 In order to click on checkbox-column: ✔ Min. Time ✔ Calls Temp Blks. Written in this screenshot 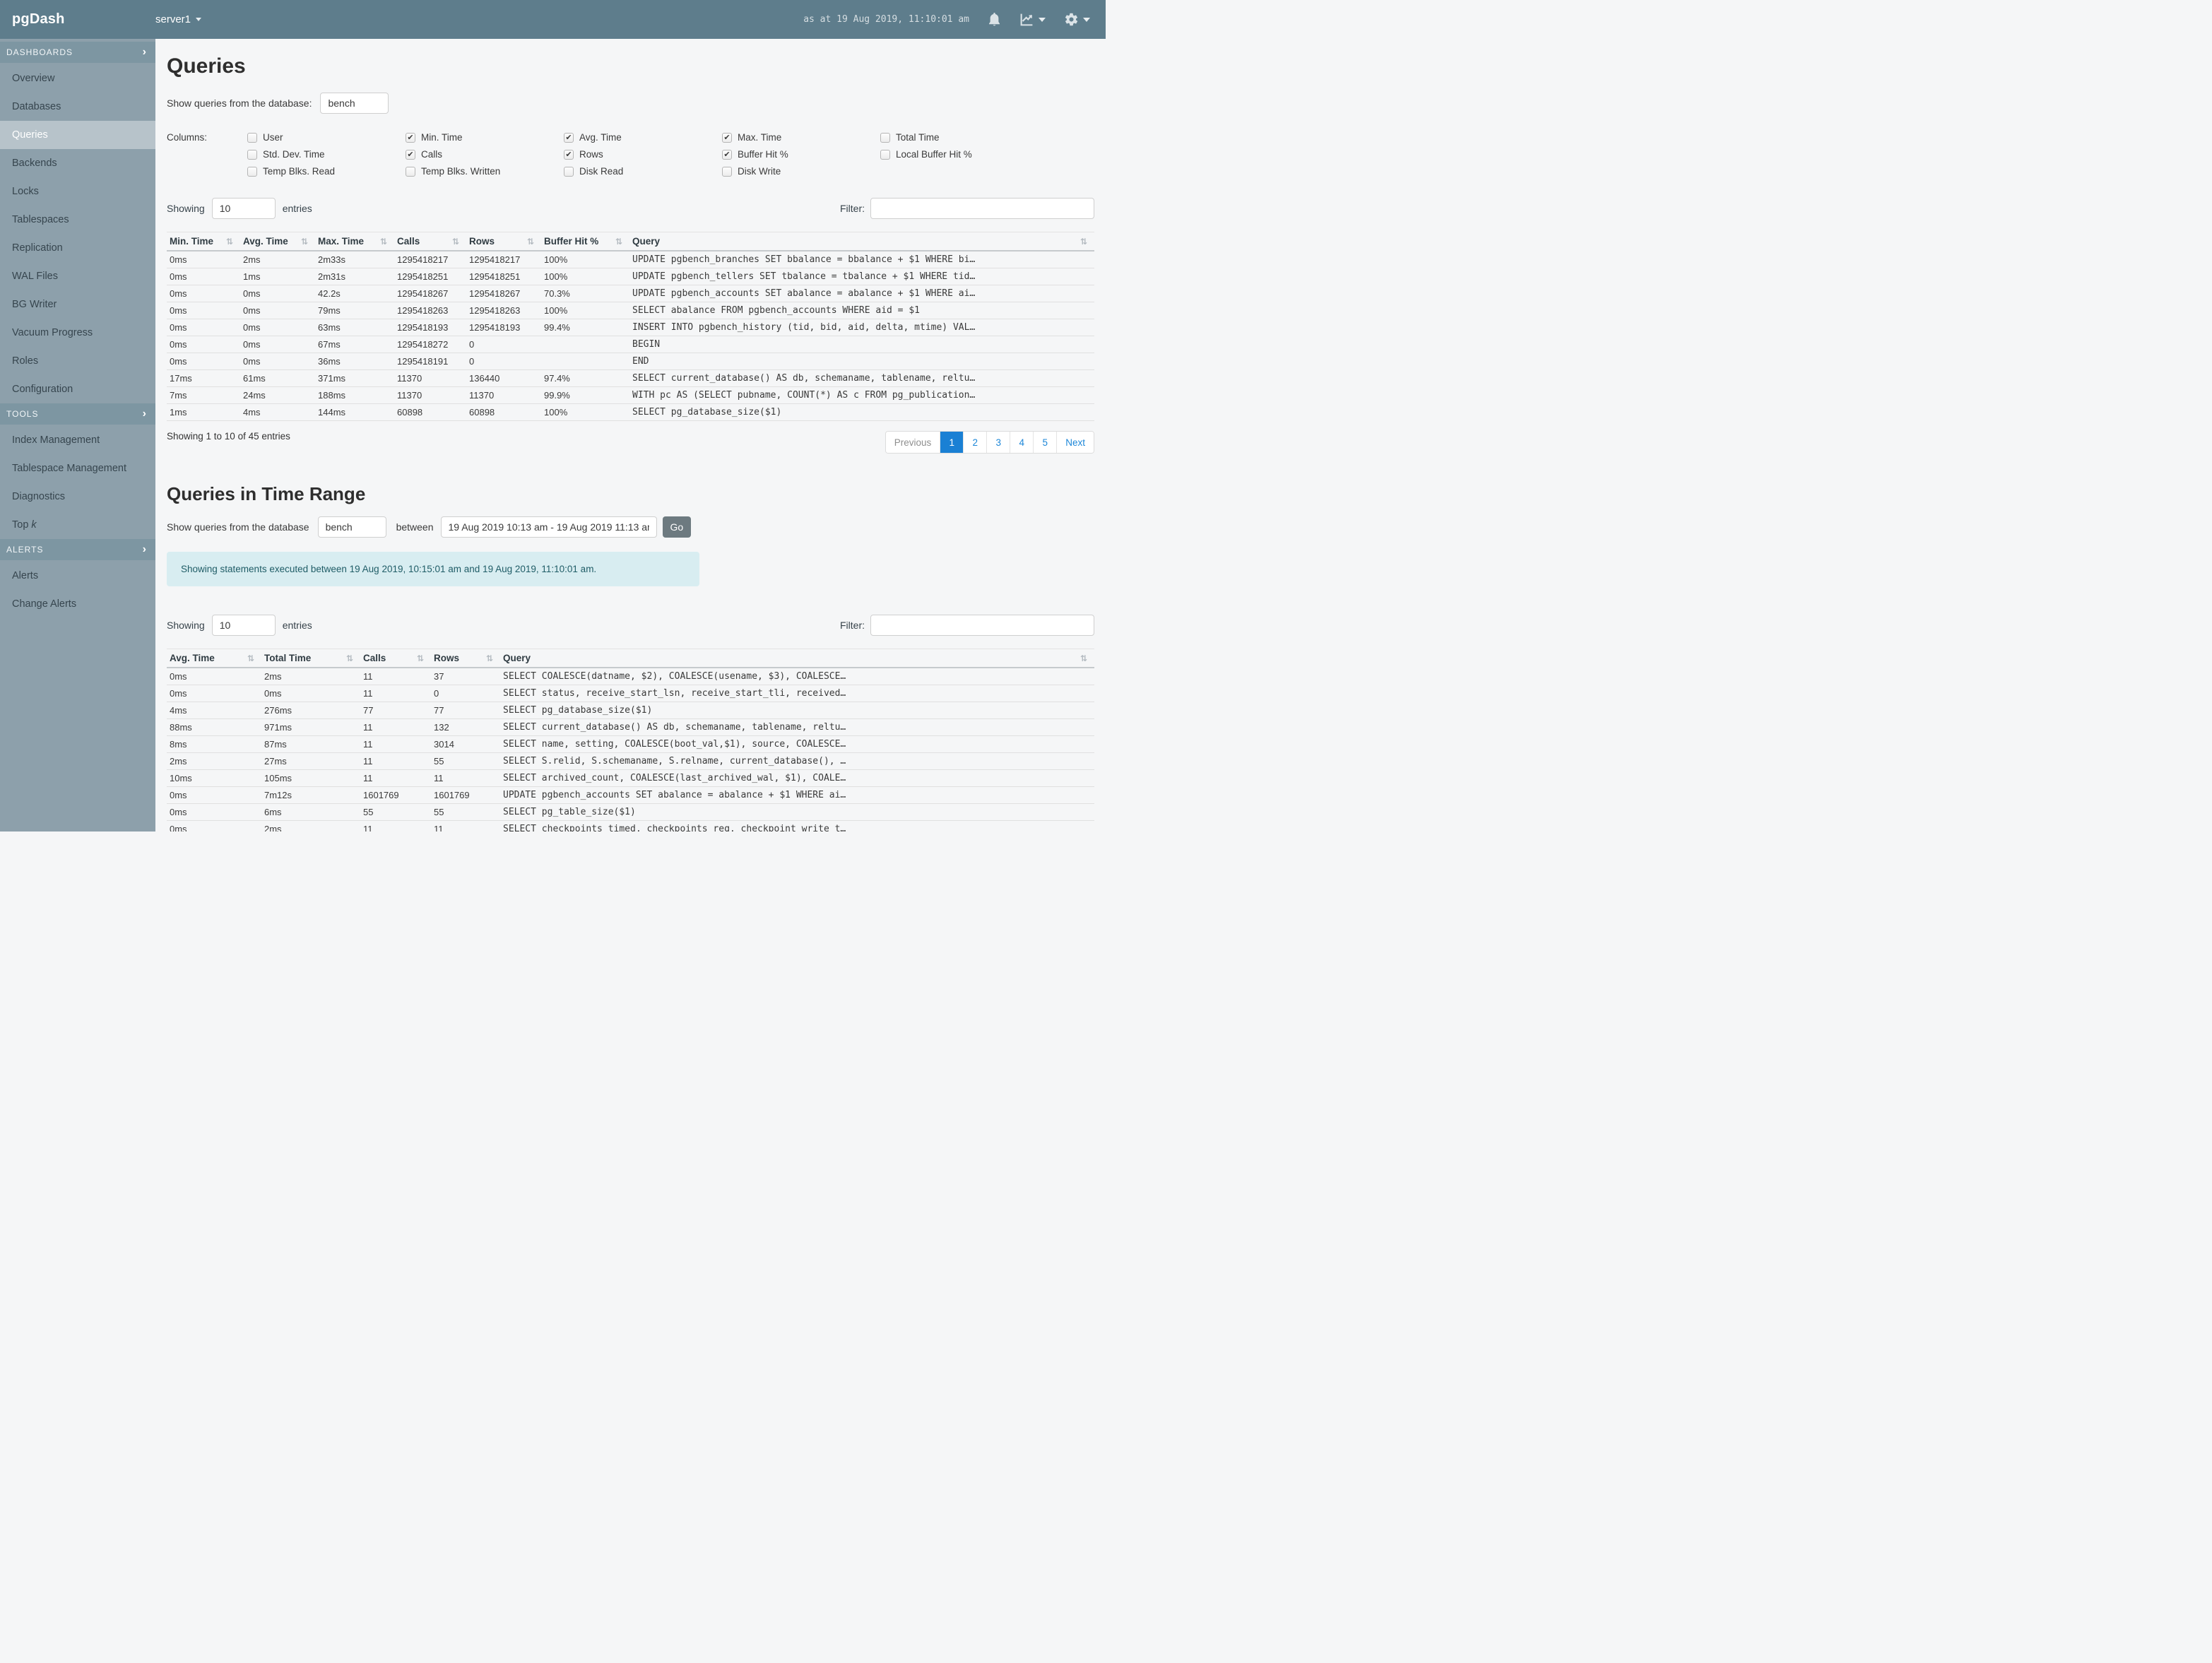, I will do `click(485, 154)`.